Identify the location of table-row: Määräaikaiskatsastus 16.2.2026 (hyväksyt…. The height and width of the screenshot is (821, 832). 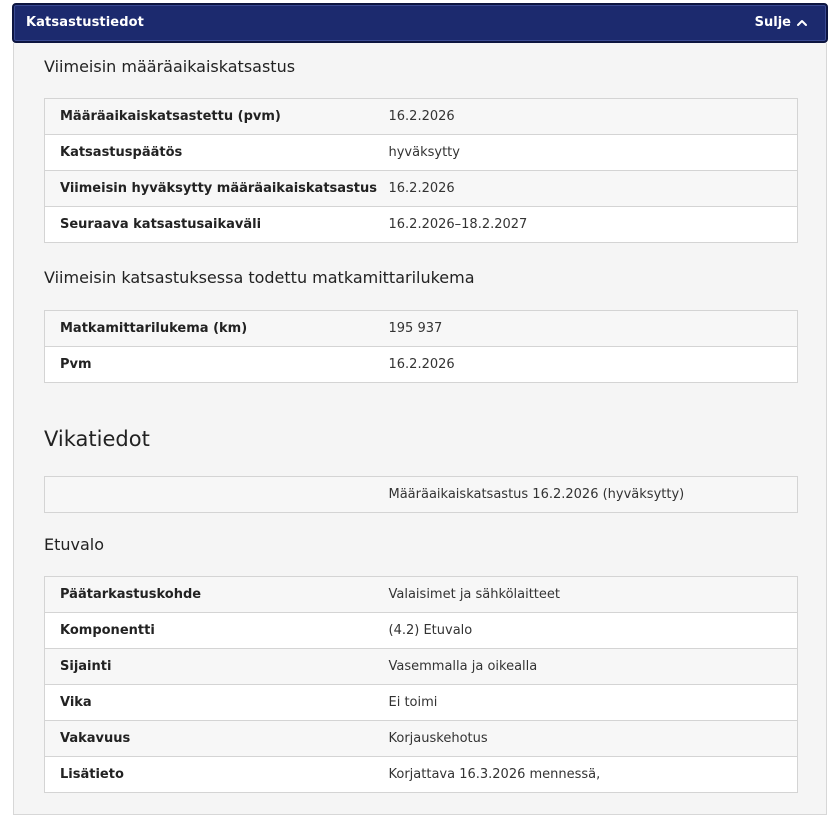
(421, 494).